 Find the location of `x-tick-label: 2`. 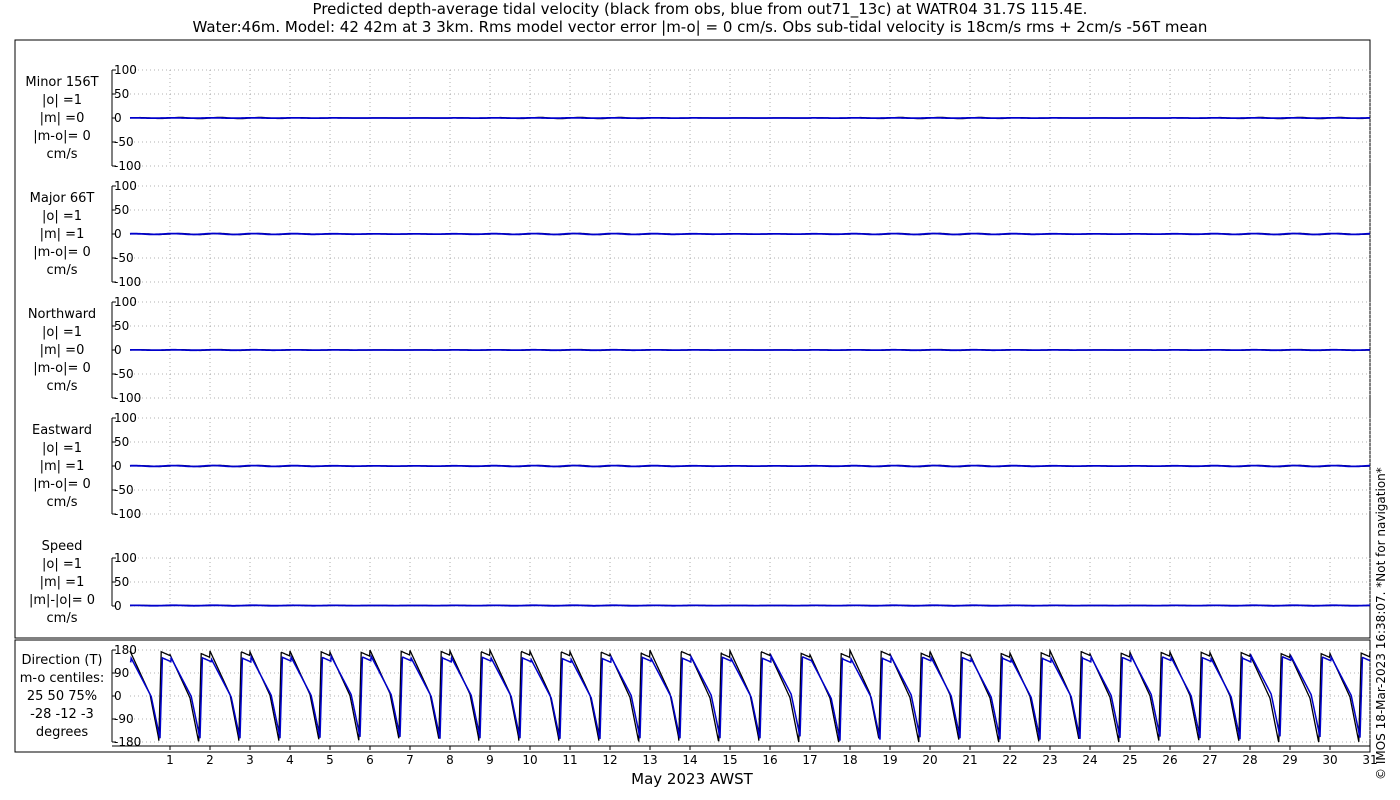

x-tick-label: 2 is located at coordinates (210, 760).